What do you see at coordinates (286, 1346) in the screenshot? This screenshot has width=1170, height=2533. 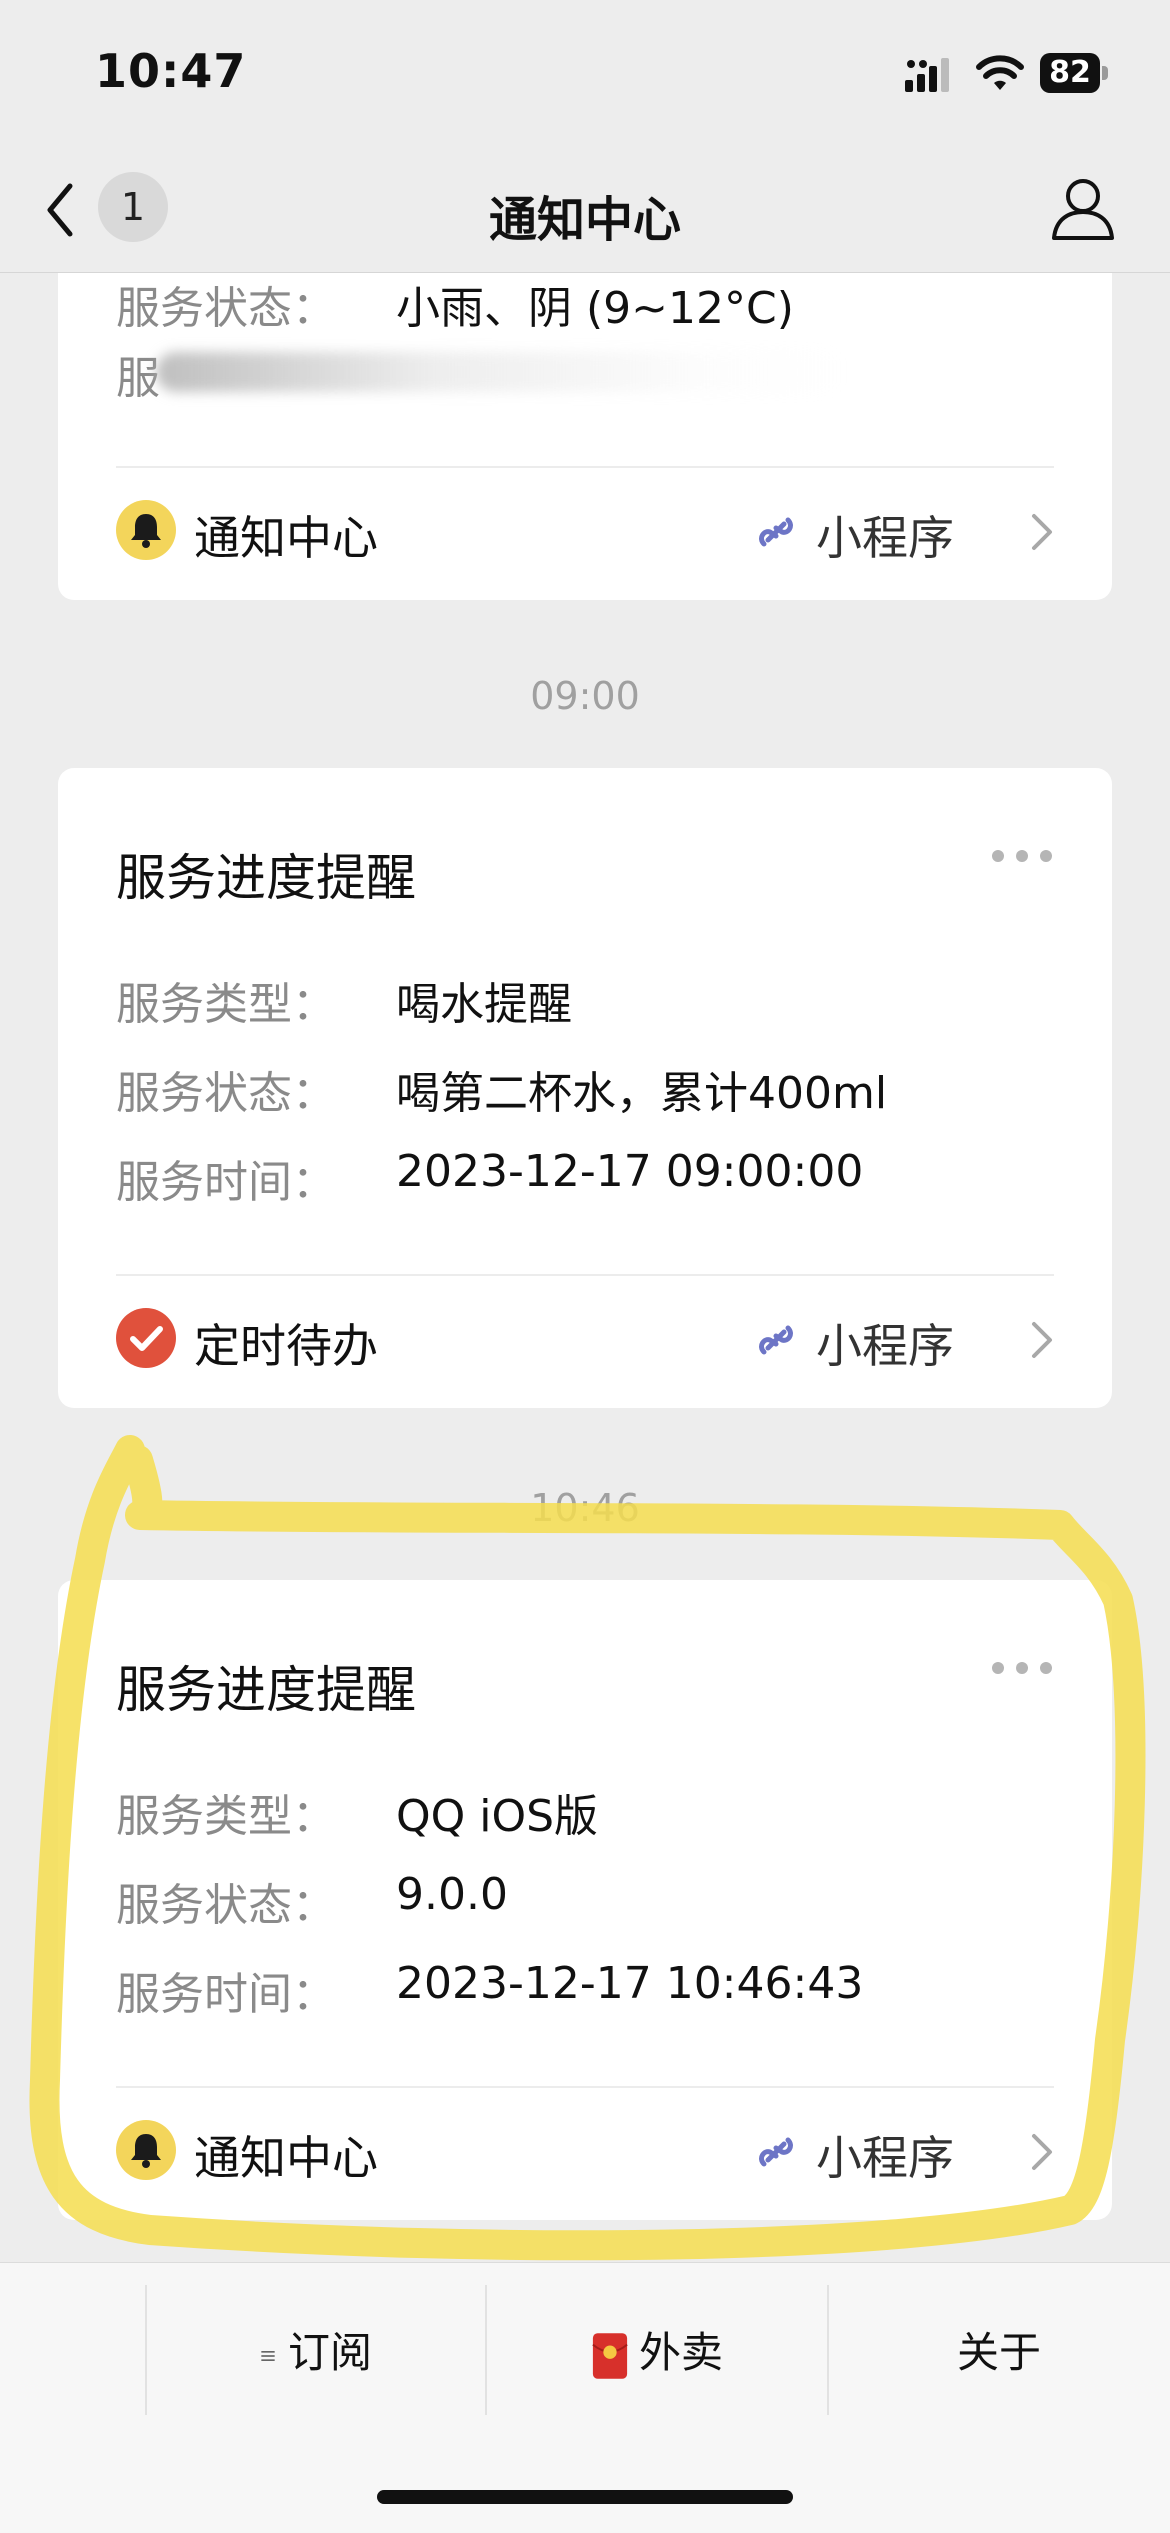 I see `source-name: 定时待办` at bounding box center [286, 1346].